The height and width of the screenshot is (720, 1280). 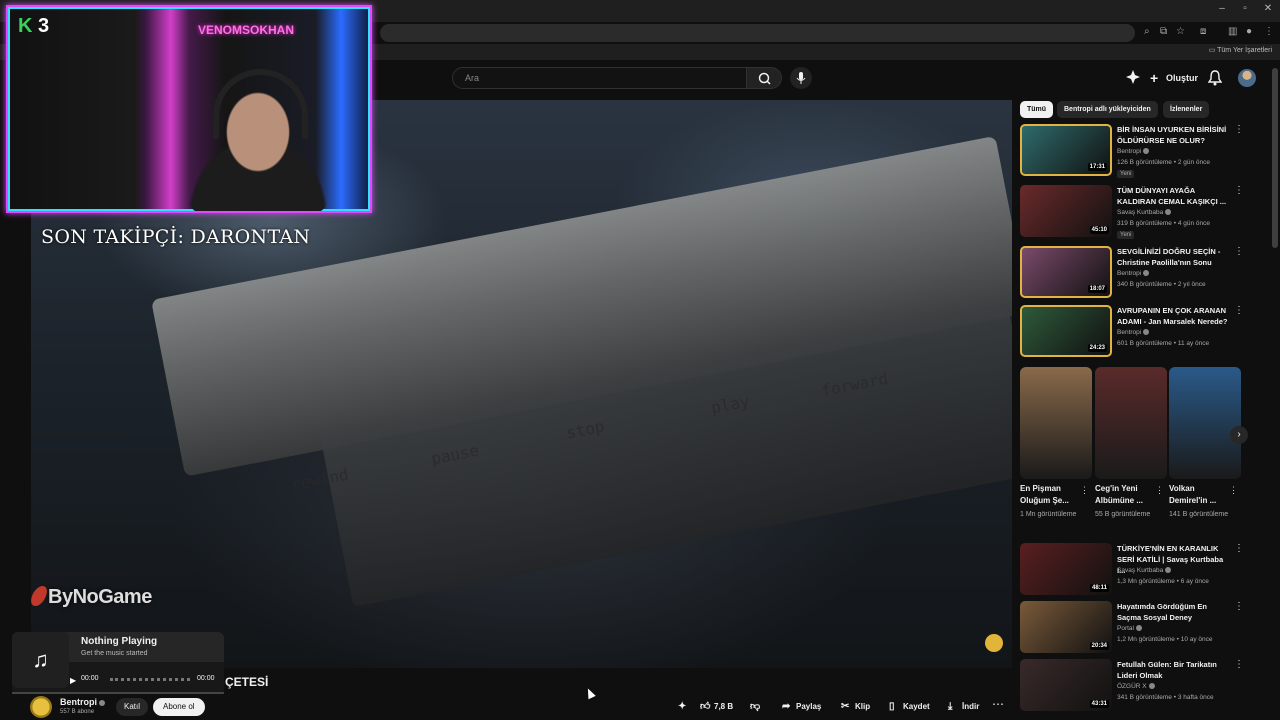 I want to click on download-button: ⤓ İndir, so click(x=963, y=707).